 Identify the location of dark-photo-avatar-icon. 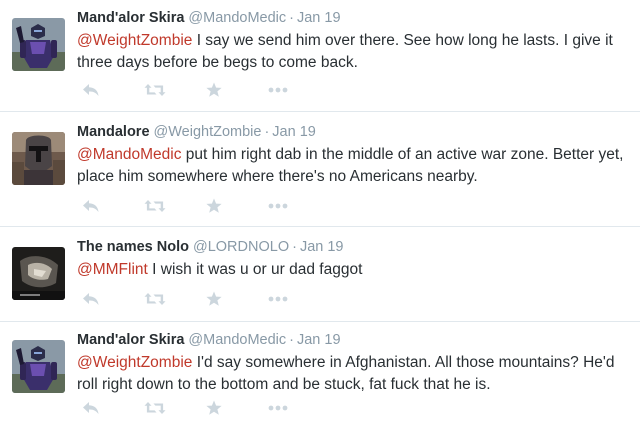
(38, 273).